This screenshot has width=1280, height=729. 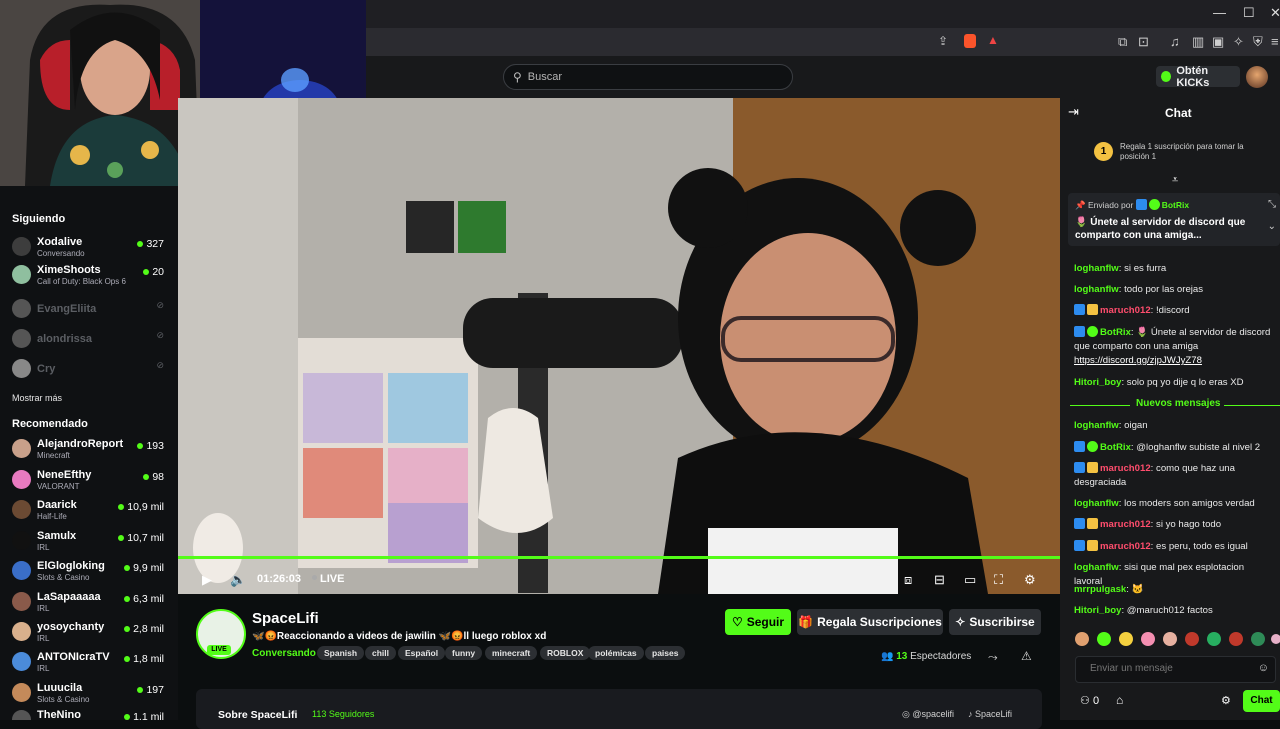 I want to click on tag: funny, so click(x=464, y=653).